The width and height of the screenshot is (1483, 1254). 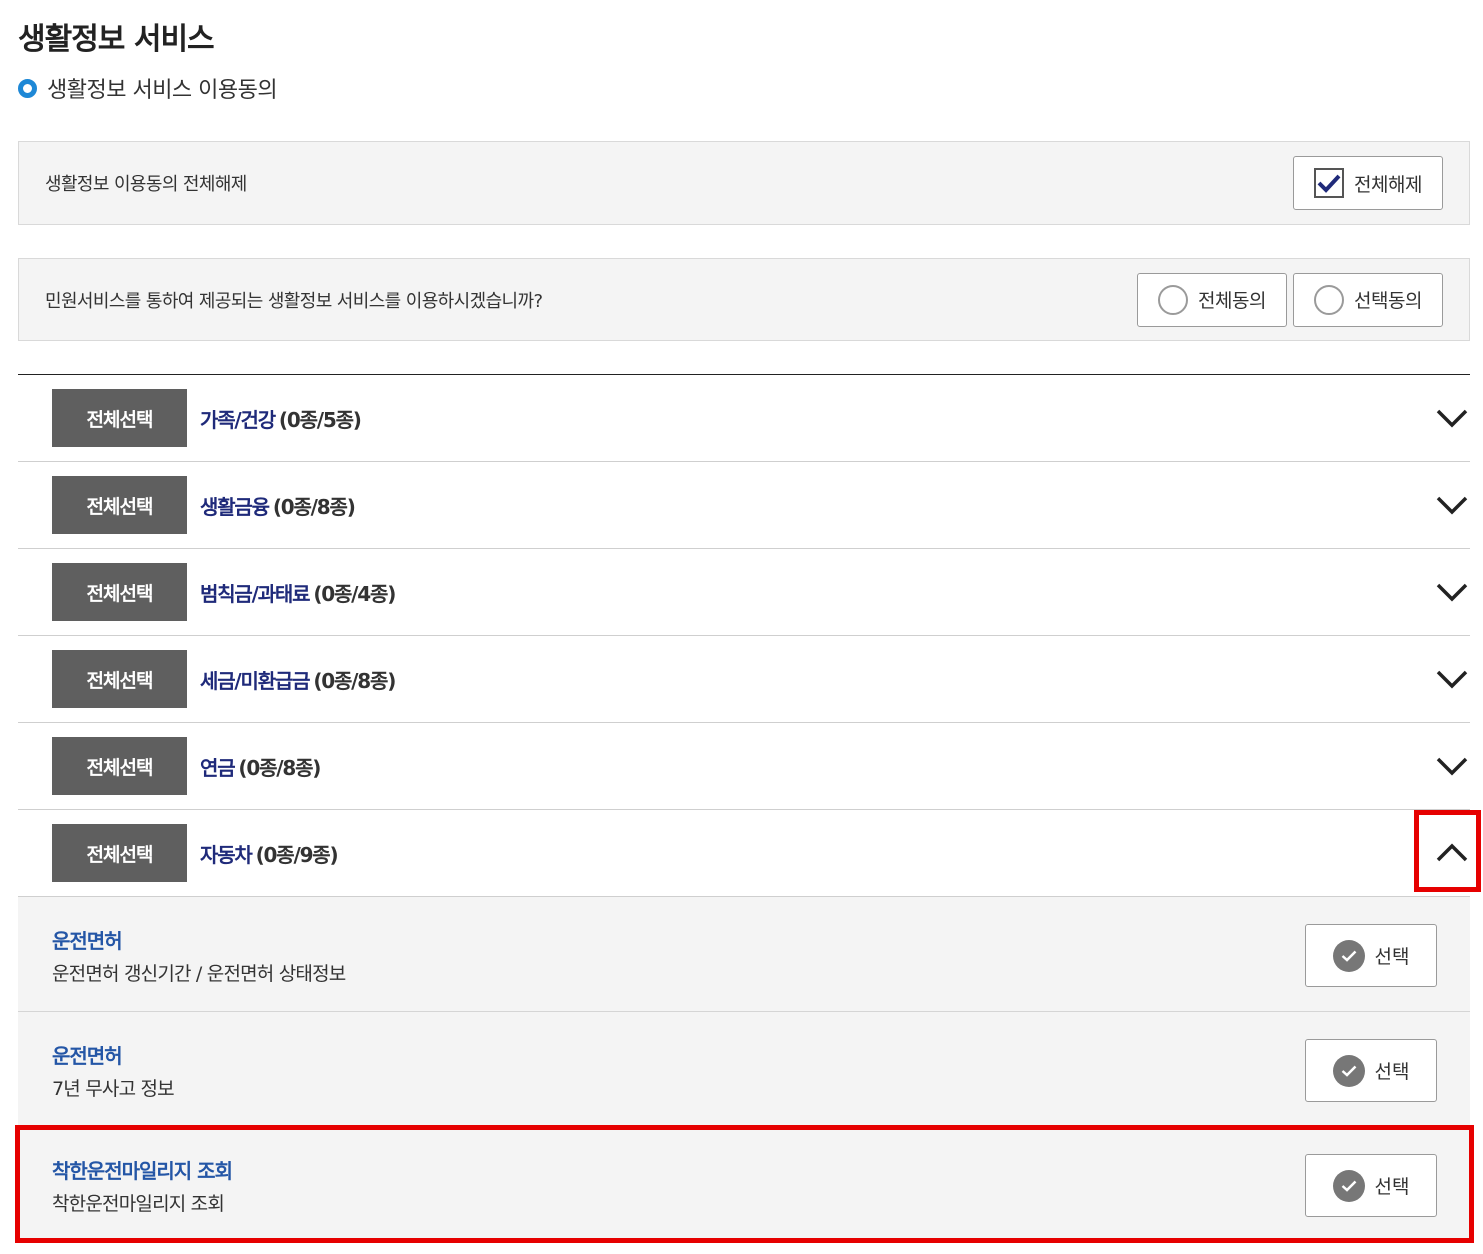 I want to click on category-count: (0종/9종), so click(x=297, y=854).